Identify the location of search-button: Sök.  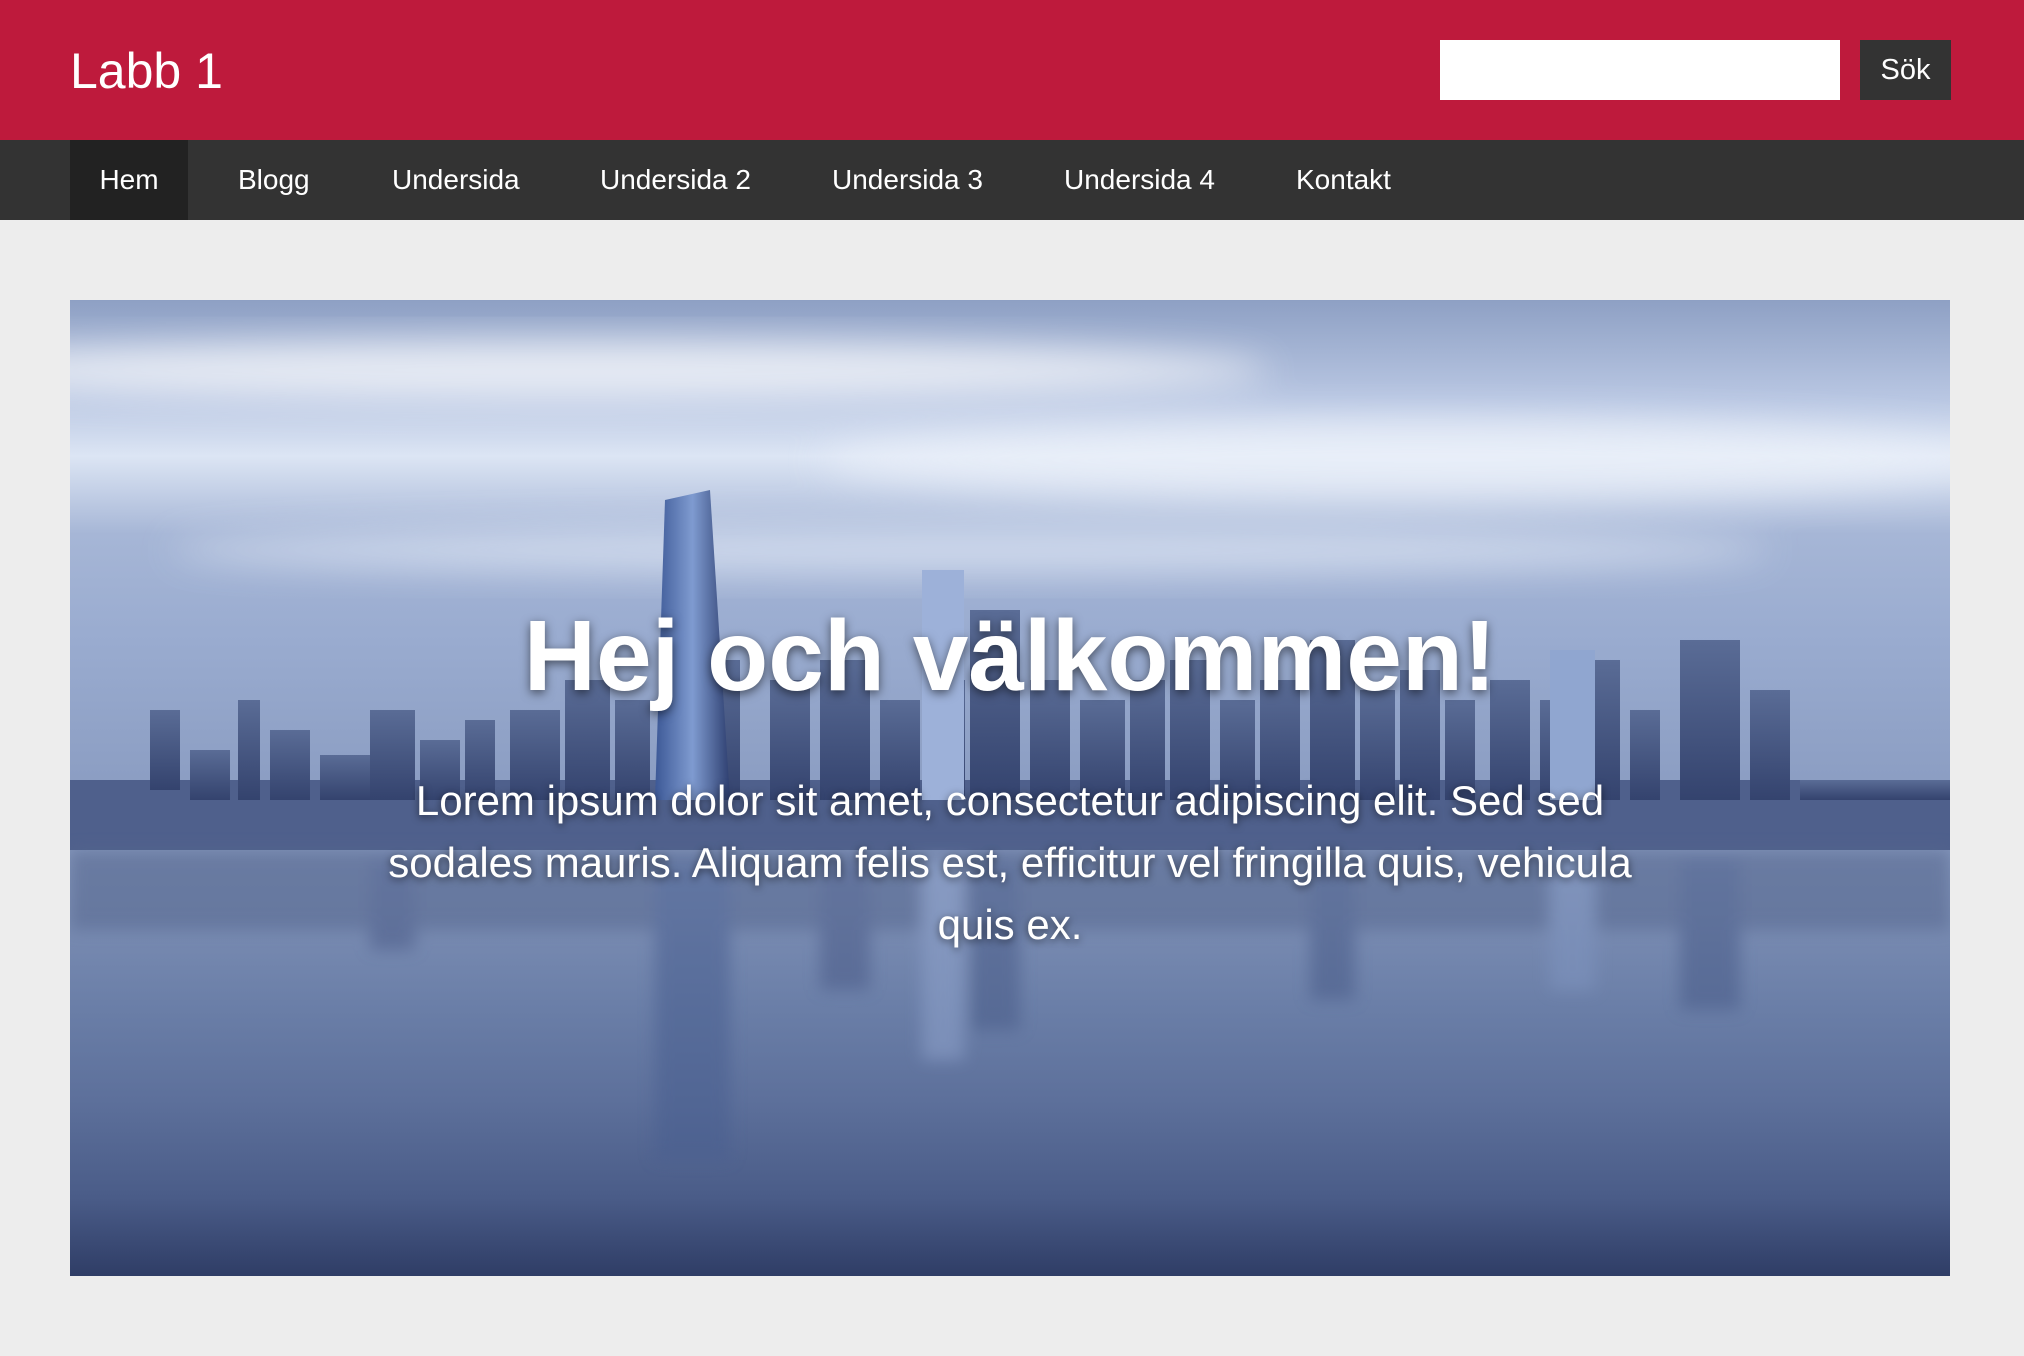
(1905, 70).